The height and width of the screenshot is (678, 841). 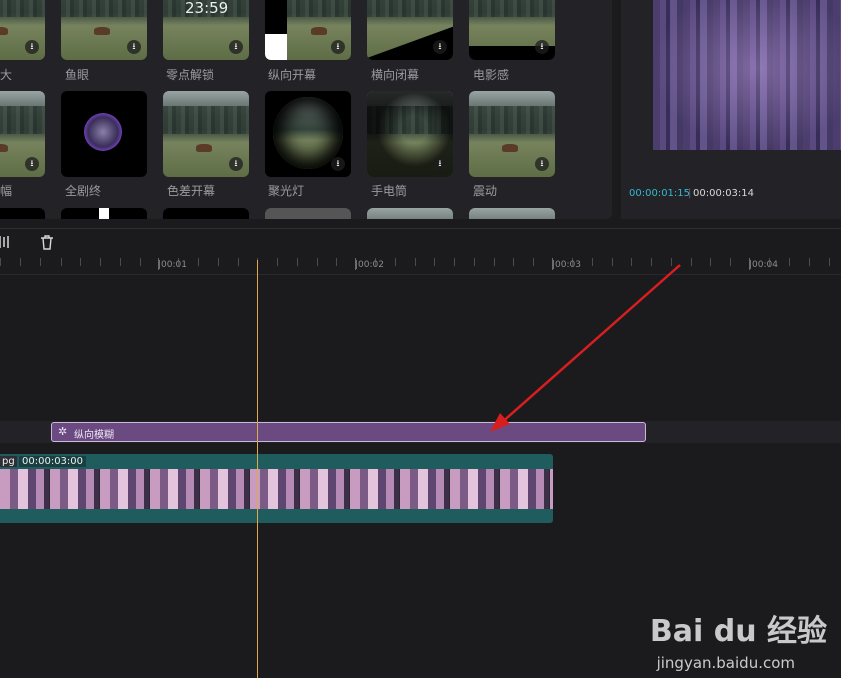 I want to click on baidu-watermark-url: jingyan.baidu.com, so click(x=725, y=663).